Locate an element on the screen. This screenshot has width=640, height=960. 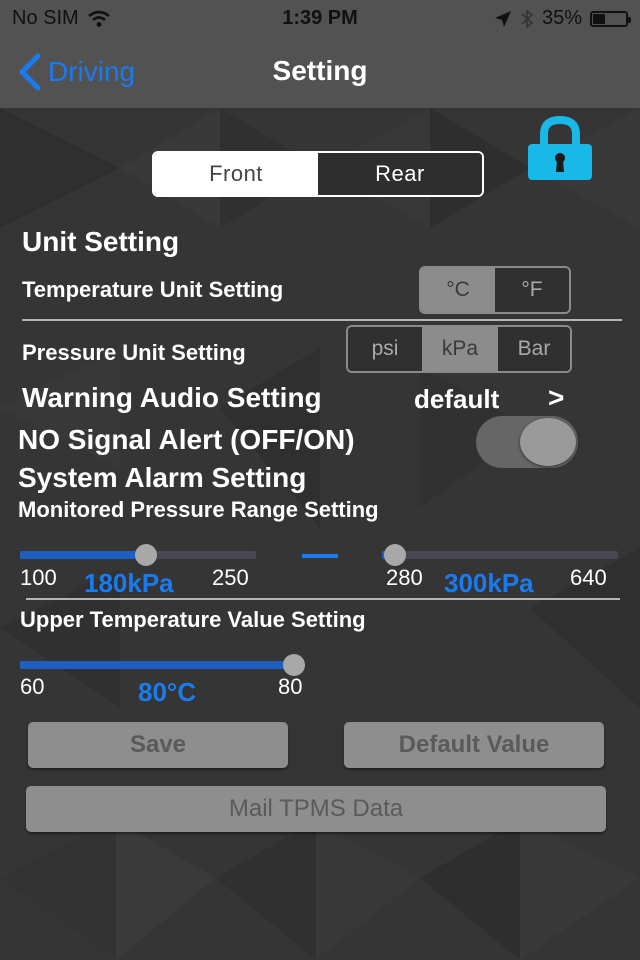
upper-temp-slider is located at coordinates (162, 665).